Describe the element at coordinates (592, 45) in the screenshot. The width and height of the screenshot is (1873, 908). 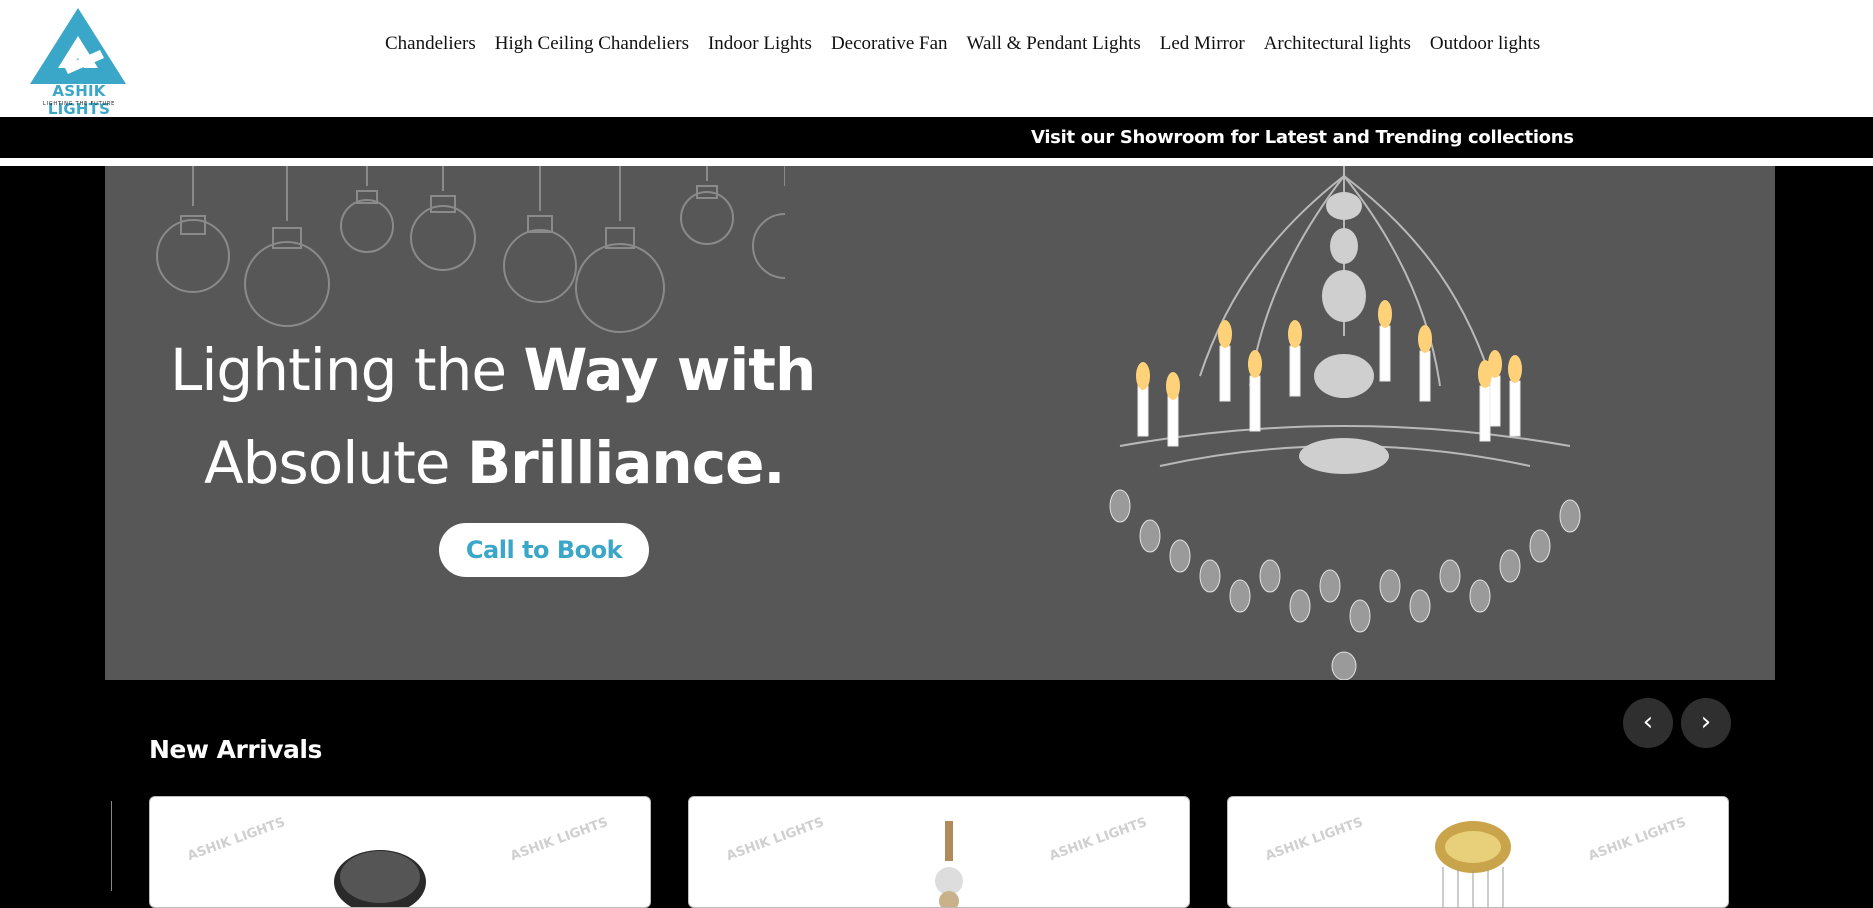
I see `nav-item-high-ceiling-chandeliers: High Ceiling Chandeliers` at that location.